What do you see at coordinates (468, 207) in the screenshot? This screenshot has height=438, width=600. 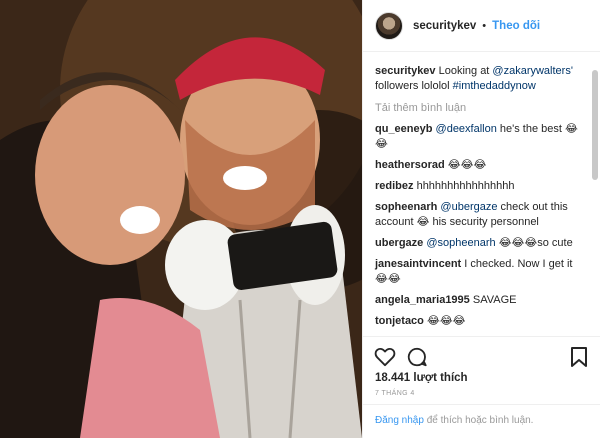 I see `comment-mention: @ubergaze` at bounding box center [468, 207].